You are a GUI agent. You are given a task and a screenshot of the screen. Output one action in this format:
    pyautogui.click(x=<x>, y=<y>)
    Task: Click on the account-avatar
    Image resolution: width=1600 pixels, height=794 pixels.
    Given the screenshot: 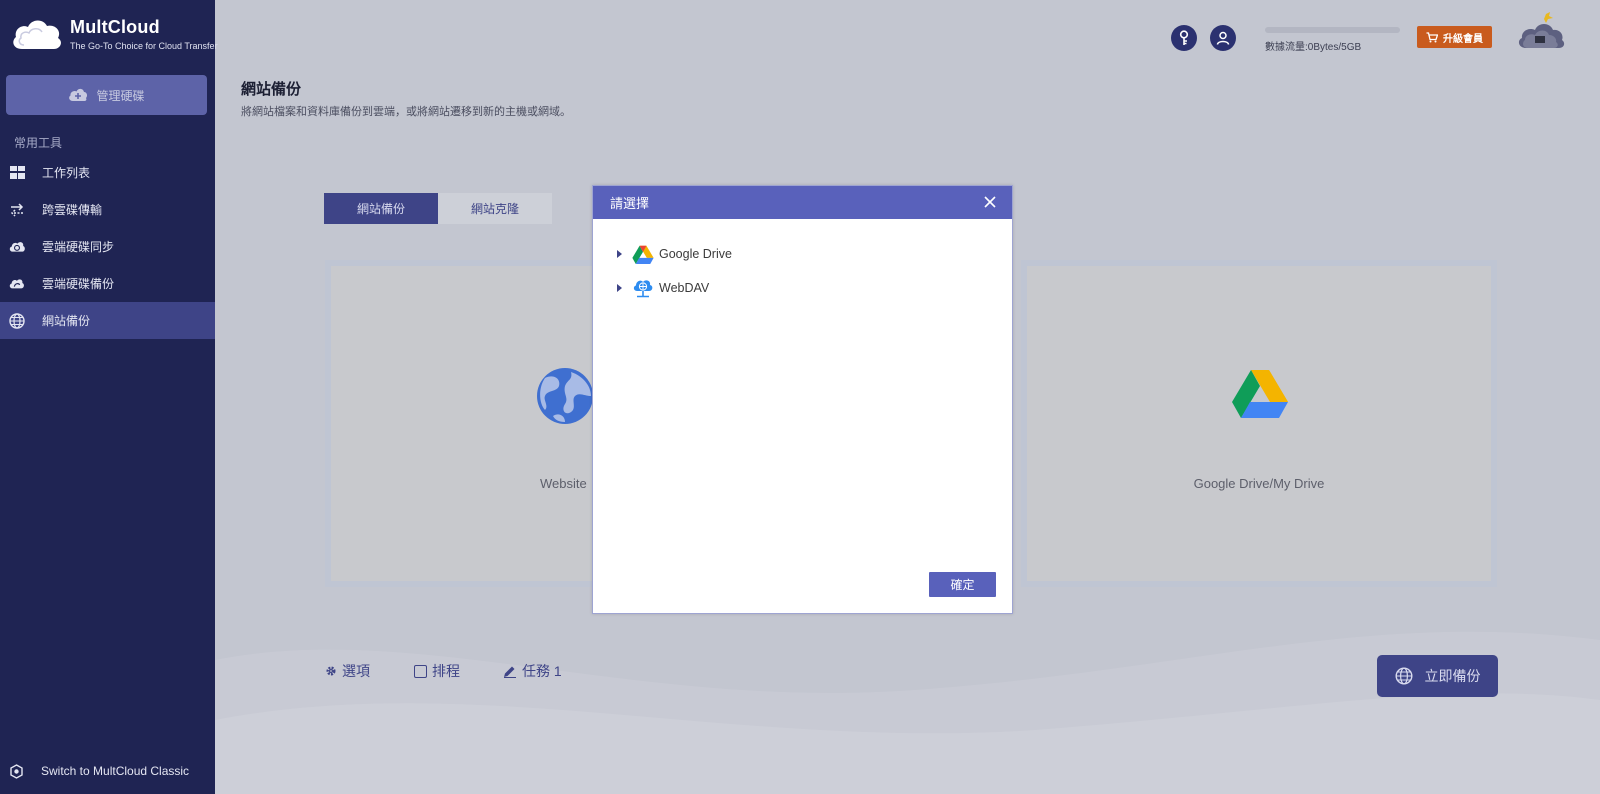 What is the action you would take?
    pyautogui.click(x=1541, y=32)
    